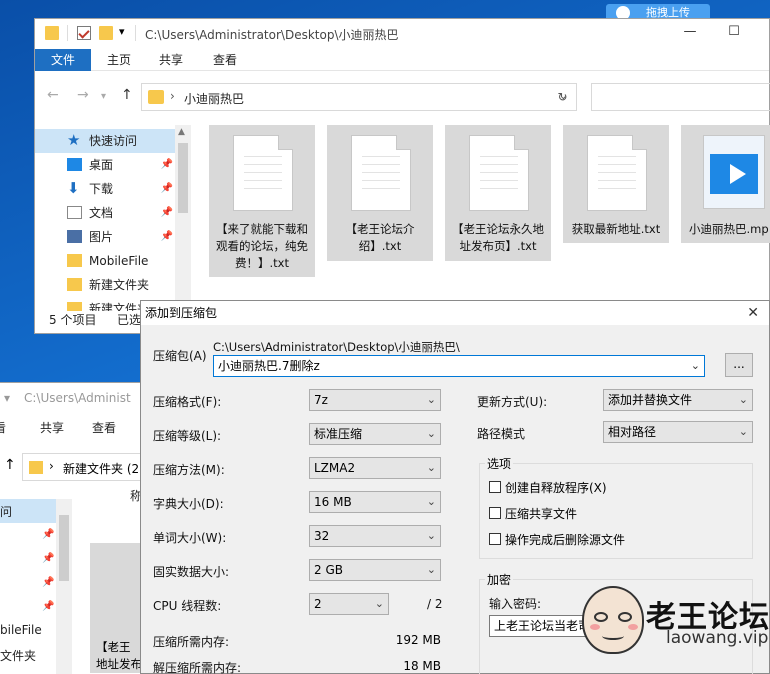 This screenshot has height=674, width=770. Describe the element at coordinates (678, 400) in the screenshot. I see `update-mode-select: 添加并替换文件 ⌄` at that location.